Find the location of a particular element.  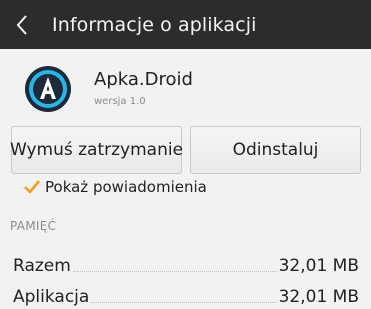

notifications-checkbox is located at coordinates (32, 187).